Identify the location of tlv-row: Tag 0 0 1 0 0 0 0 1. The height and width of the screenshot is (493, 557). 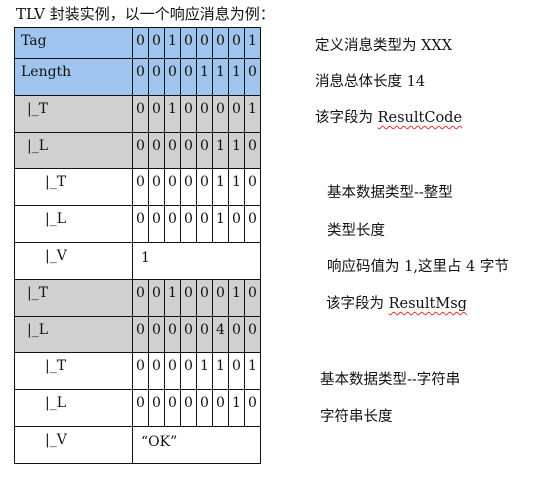
(137, 43).